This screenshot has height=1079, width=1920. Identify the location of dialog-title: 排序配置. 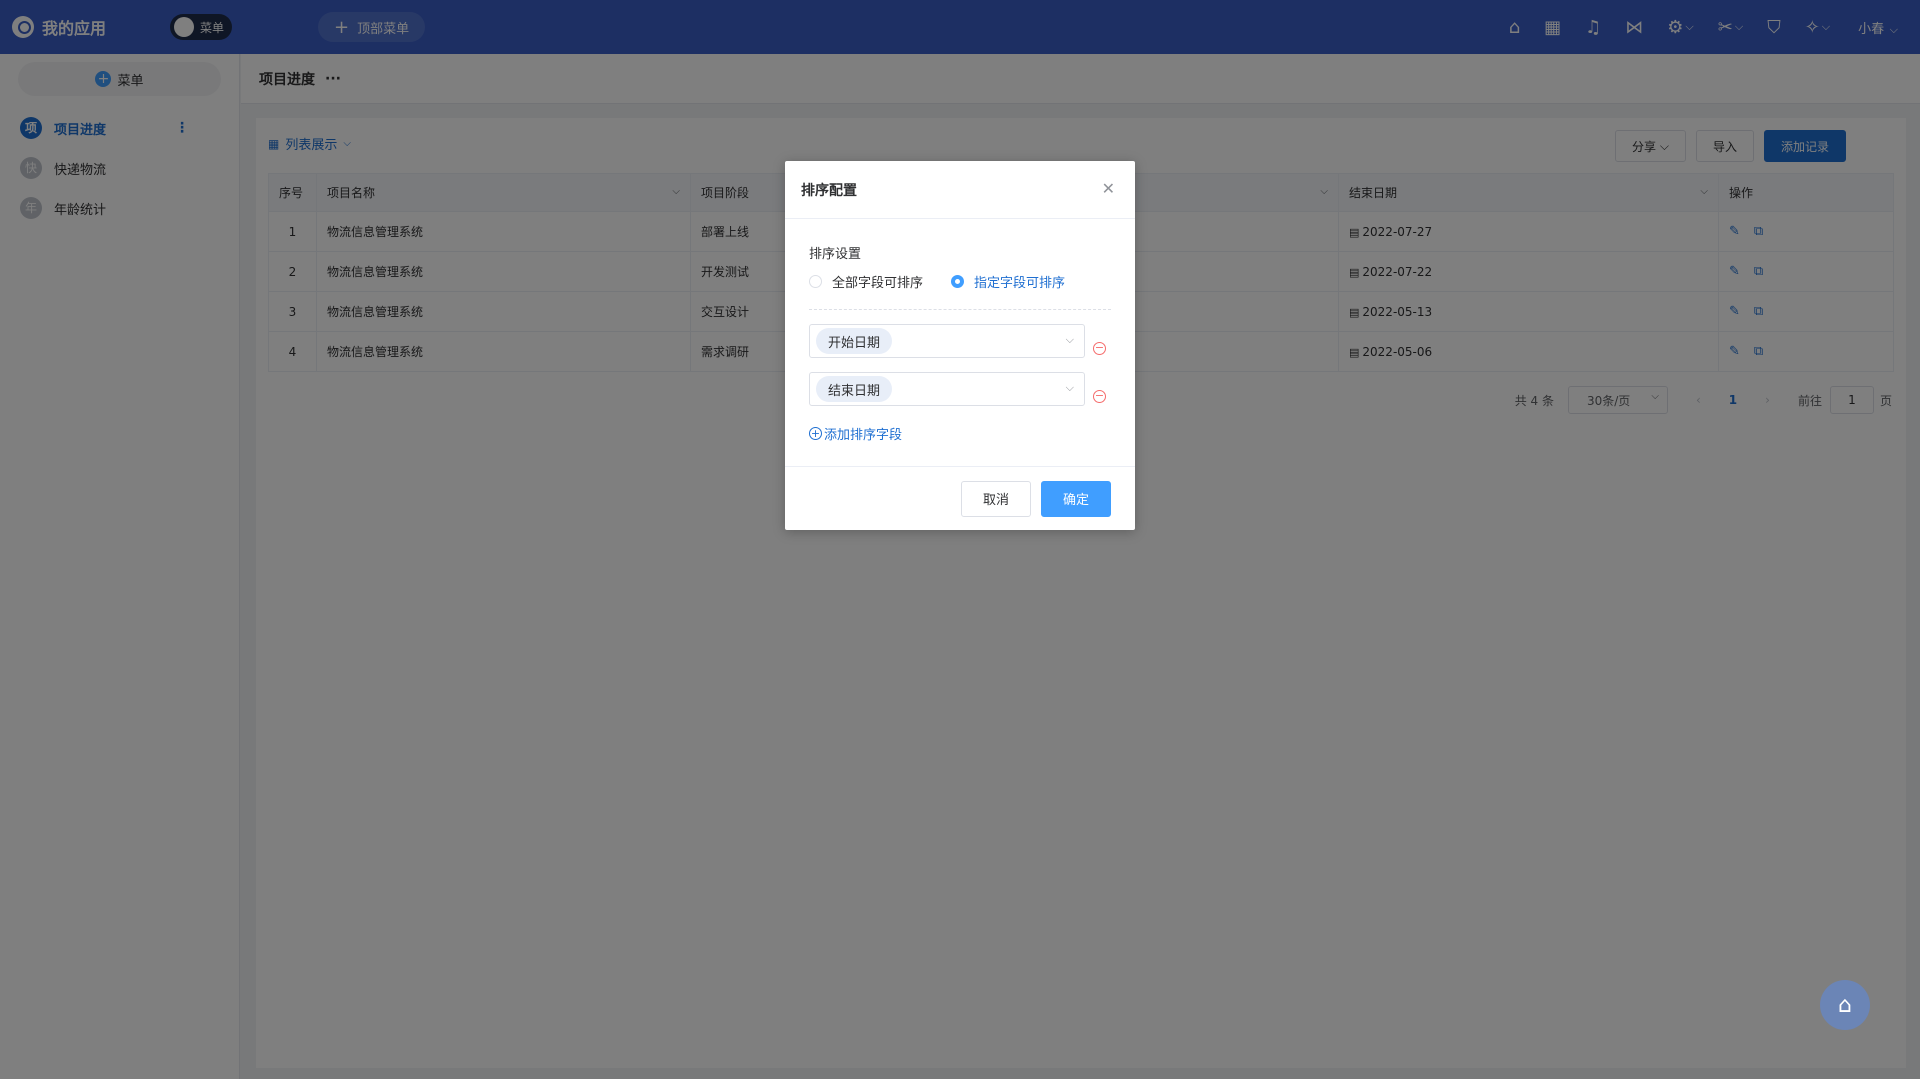
(829, 190).